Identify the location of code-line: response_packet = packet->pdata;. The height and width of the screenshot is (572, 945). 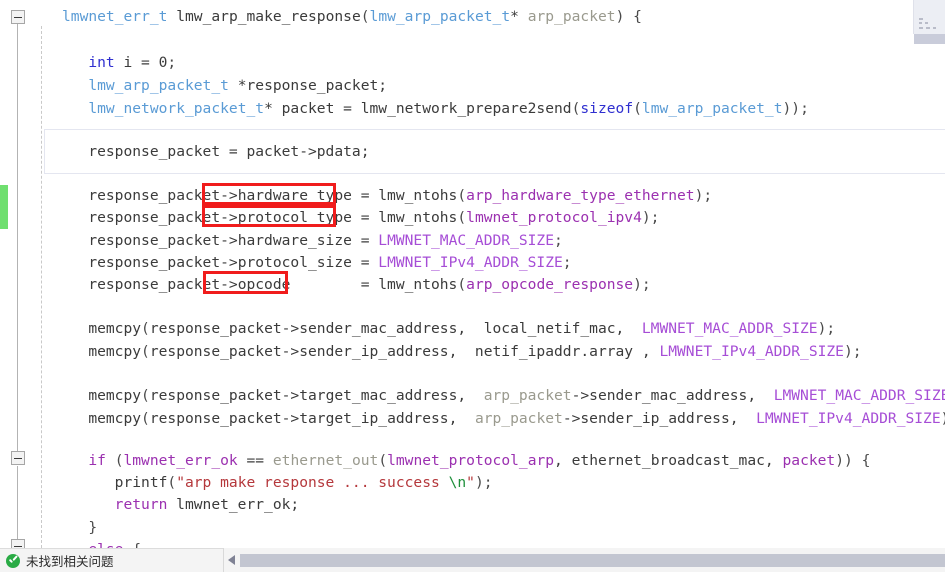
(228, 151).